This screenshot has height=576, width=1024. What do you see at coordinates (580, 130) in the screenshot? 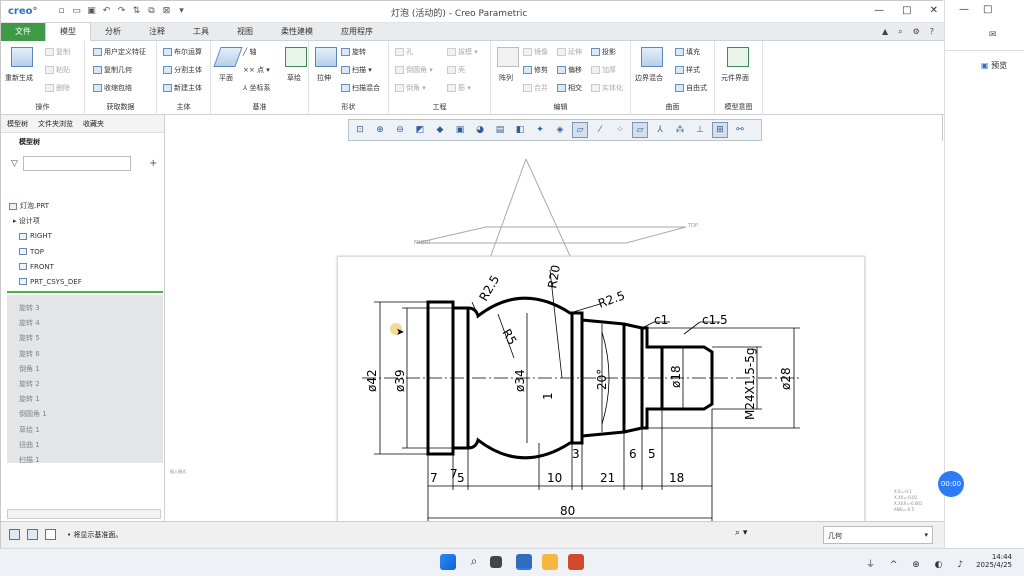
I see `plane-display-icon: ▱` at bounding box center [580, 130].